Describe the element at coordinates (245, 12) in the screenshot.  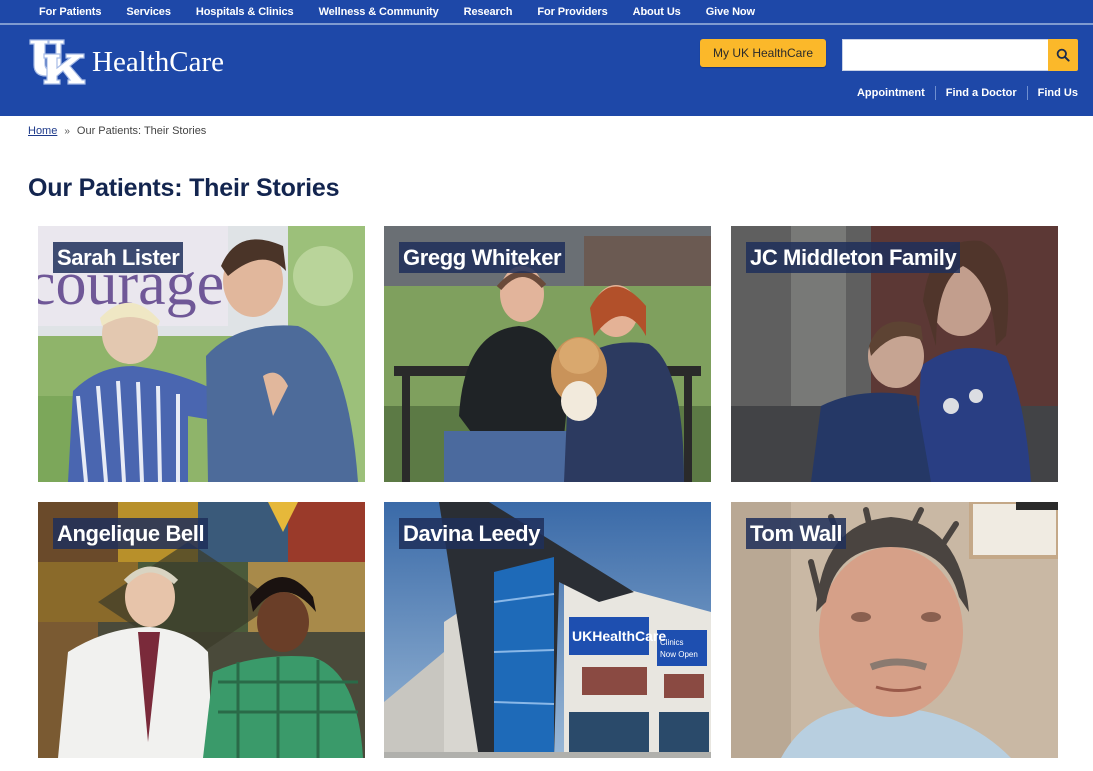
I see `topnav-hospitals-clinics: Hospitals & Clinics` at that location.